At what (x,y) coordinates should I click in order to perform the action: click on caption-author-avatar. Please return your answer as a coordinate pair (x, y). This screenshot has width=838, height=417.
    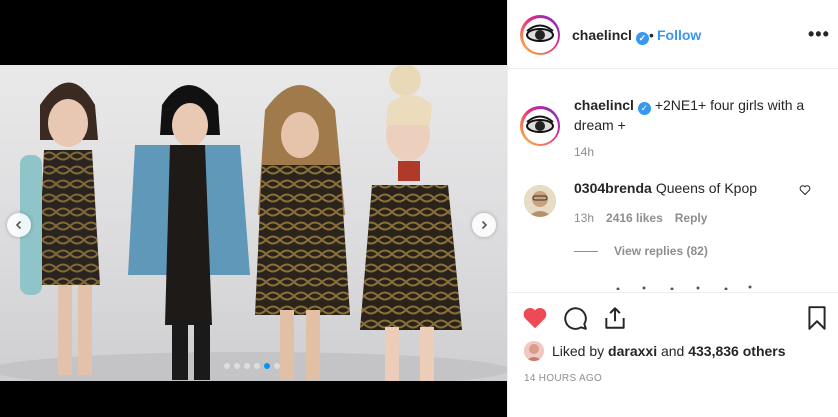
    Looking at the image, I should click on (540, 126).